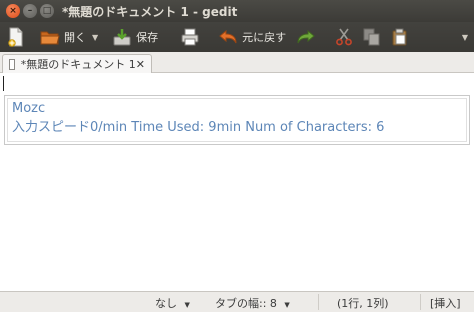 The width and height of the screenshot is (474, 312). Describe the element at coordinates (237, 62) in the screenshot. I see `tab-bar: *無題のドキュメント 1 ✕` at that location.